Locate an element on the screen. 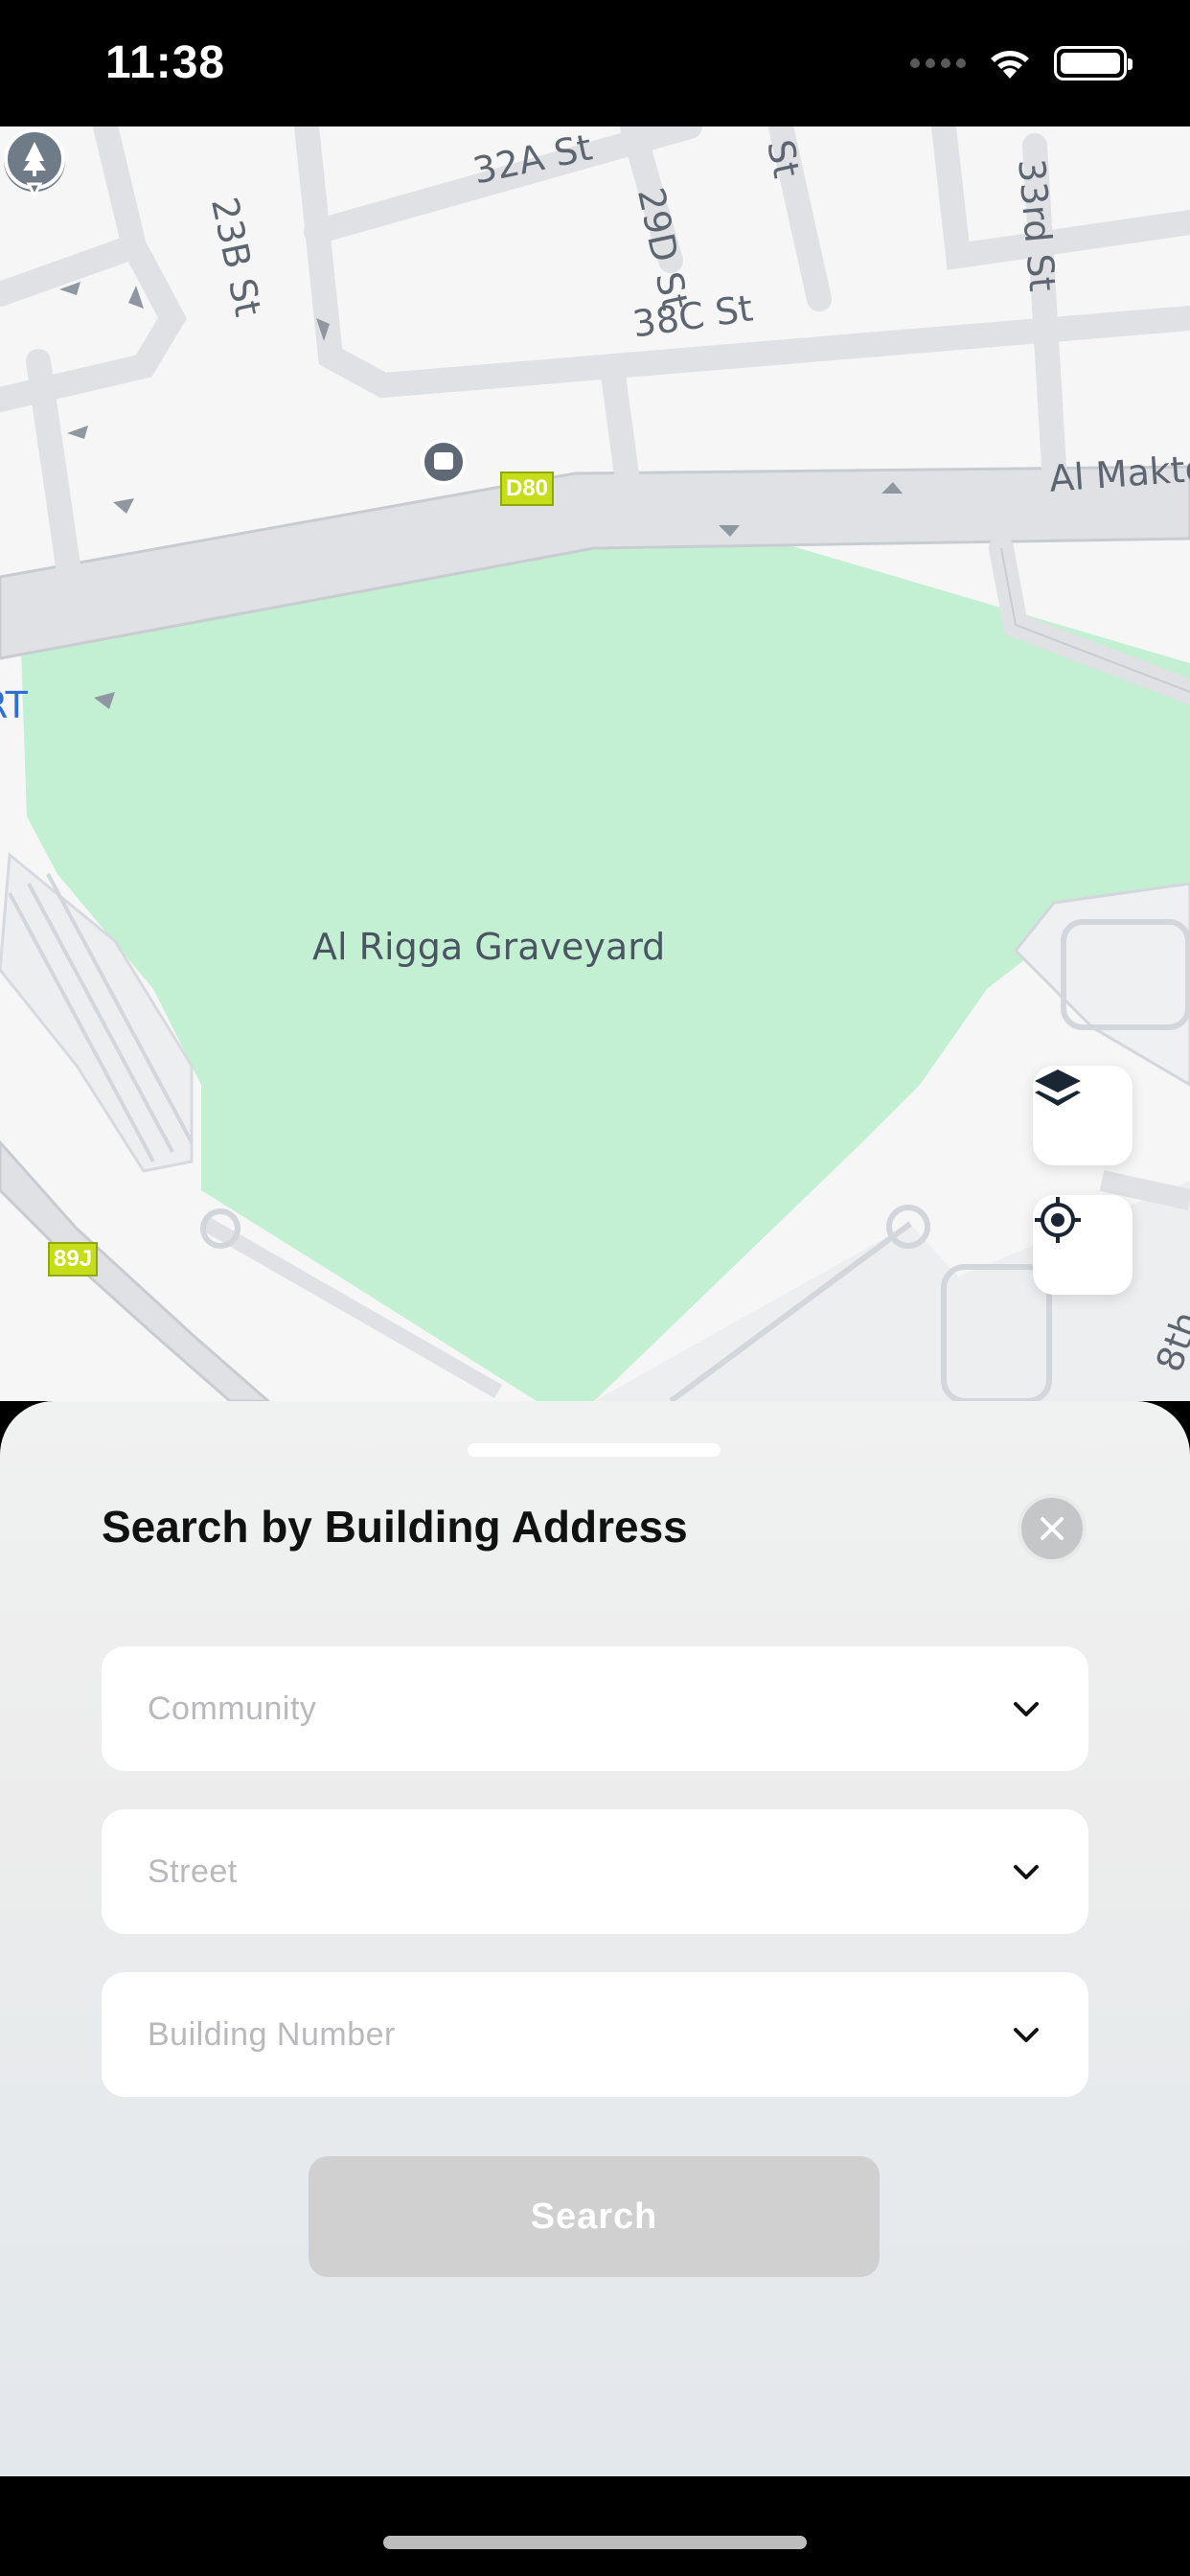  signal-dots-icon is located at coordinates (938, 63).